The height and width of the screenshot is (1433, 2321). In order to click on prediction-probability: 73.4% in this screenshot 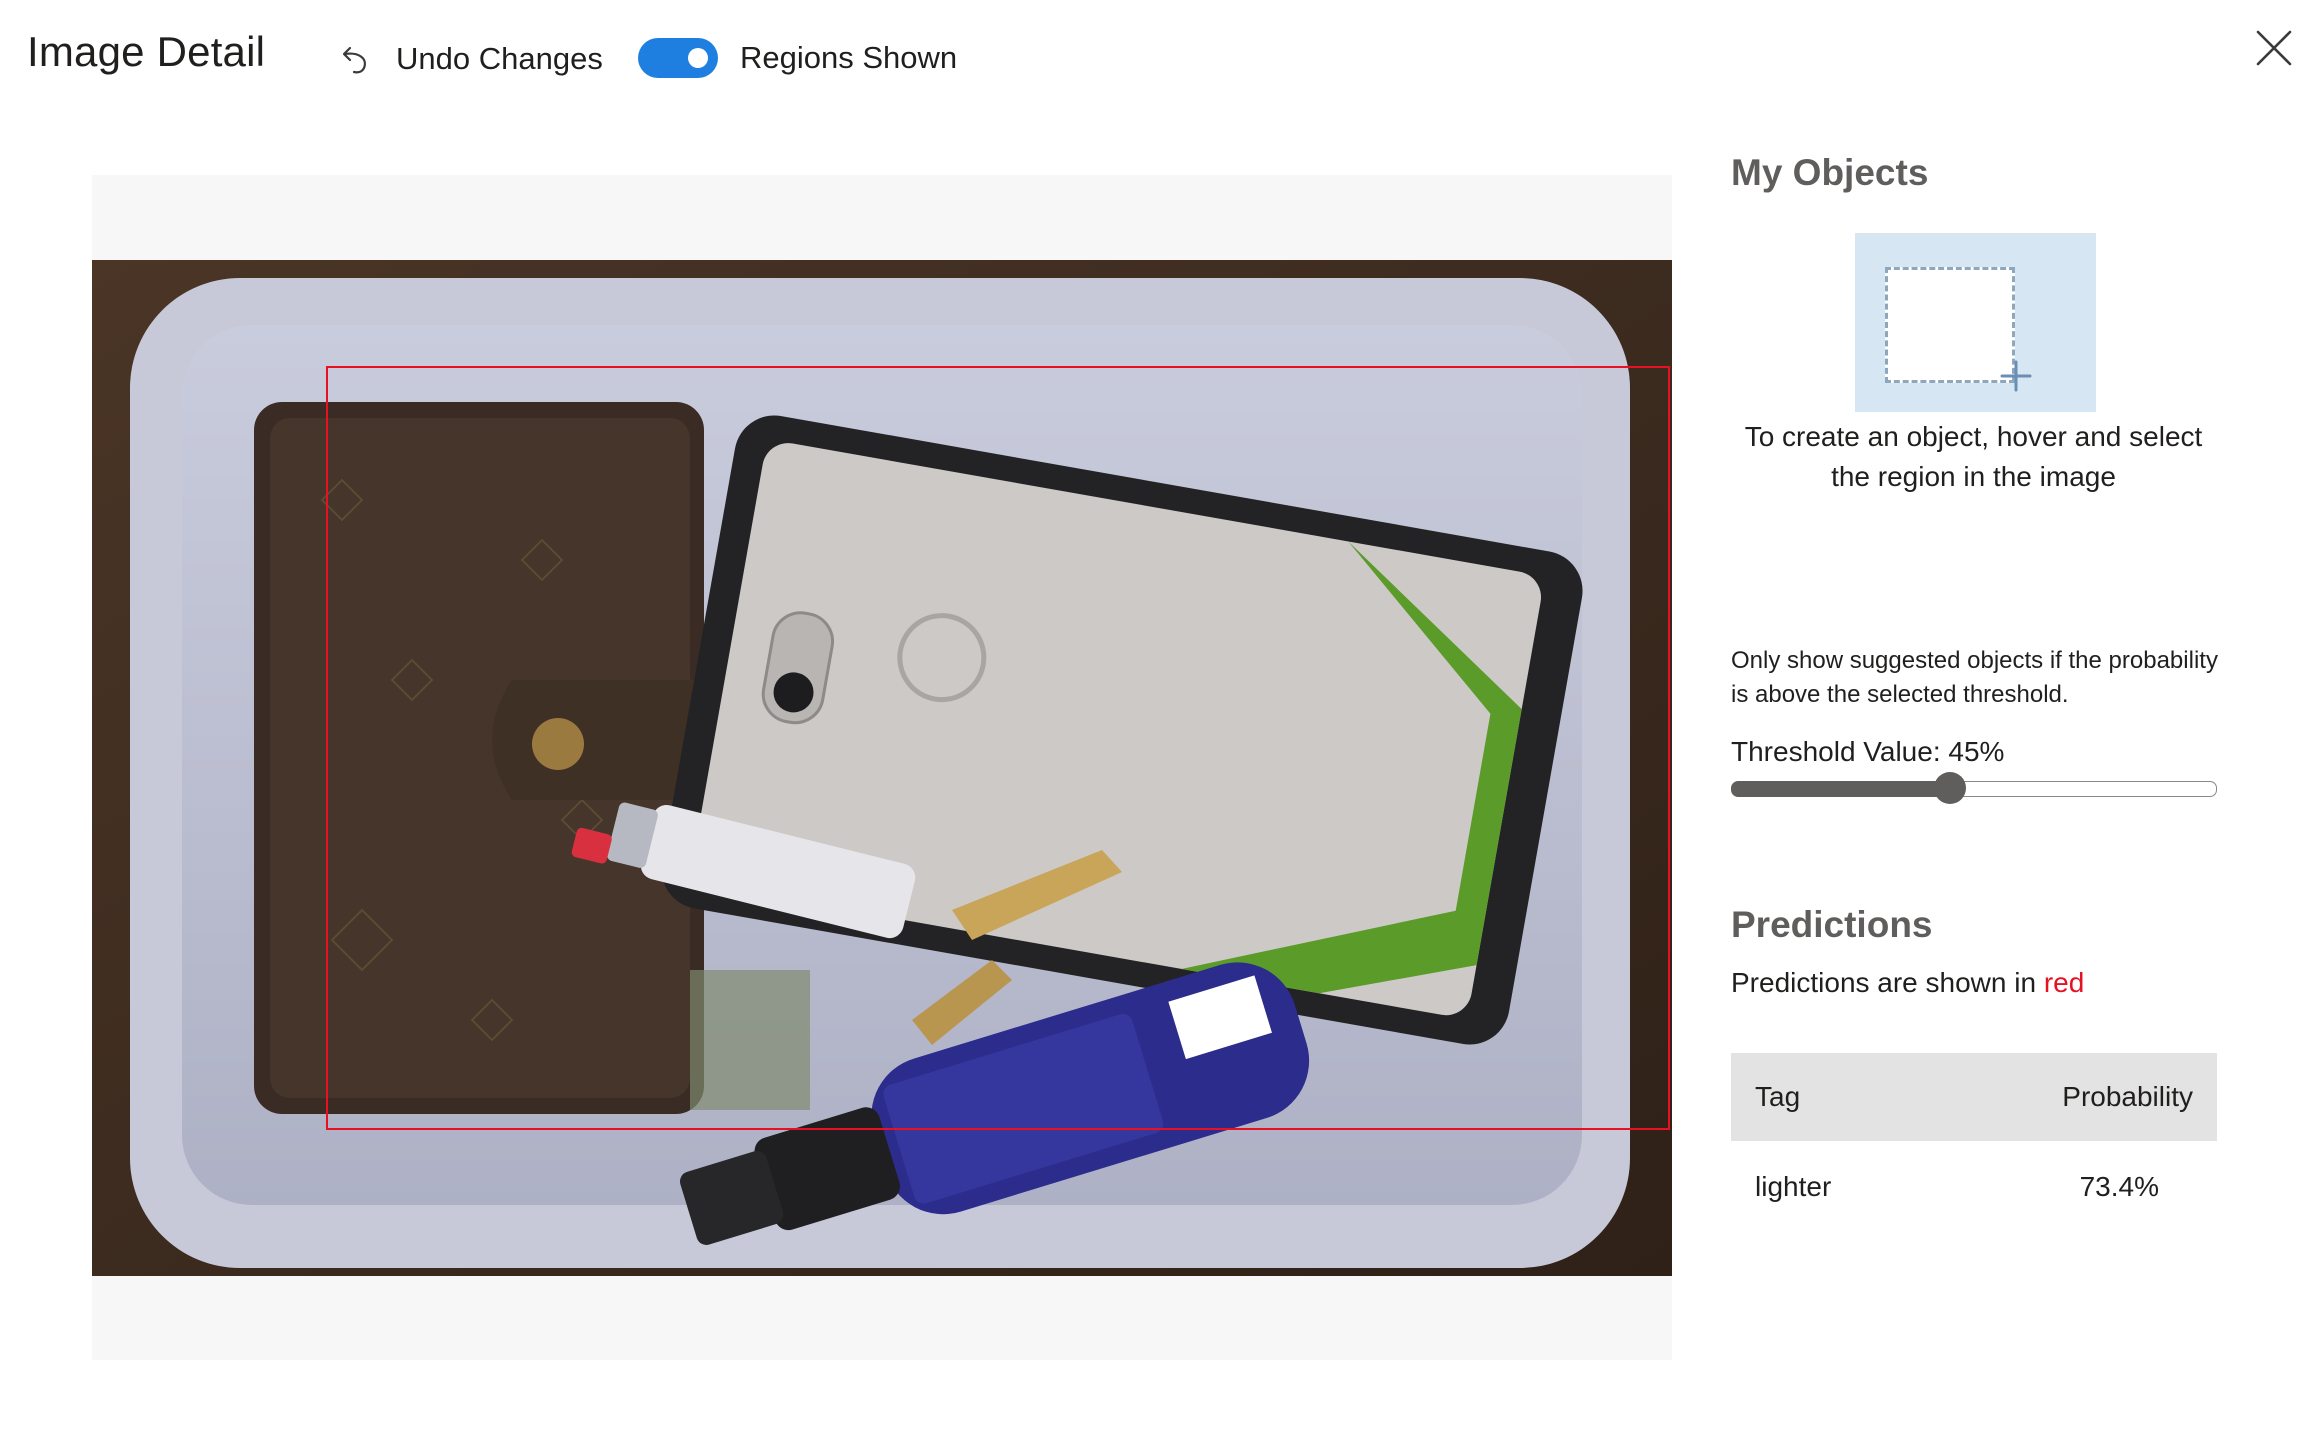, I will do `click(2119, 1186)`.